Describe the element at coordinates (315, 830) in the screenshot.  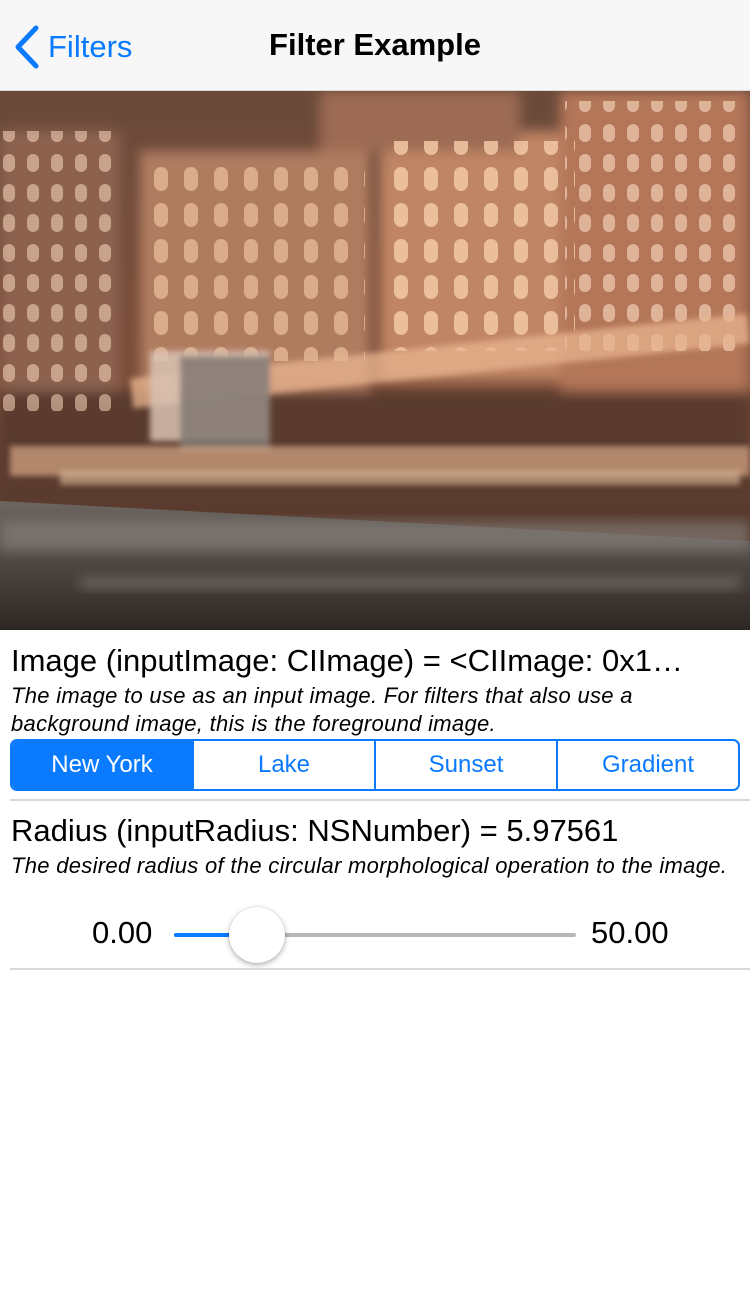
I see `radius-param-title: Radius (inputRadius: NSNumber) = 5.97561` at that location.